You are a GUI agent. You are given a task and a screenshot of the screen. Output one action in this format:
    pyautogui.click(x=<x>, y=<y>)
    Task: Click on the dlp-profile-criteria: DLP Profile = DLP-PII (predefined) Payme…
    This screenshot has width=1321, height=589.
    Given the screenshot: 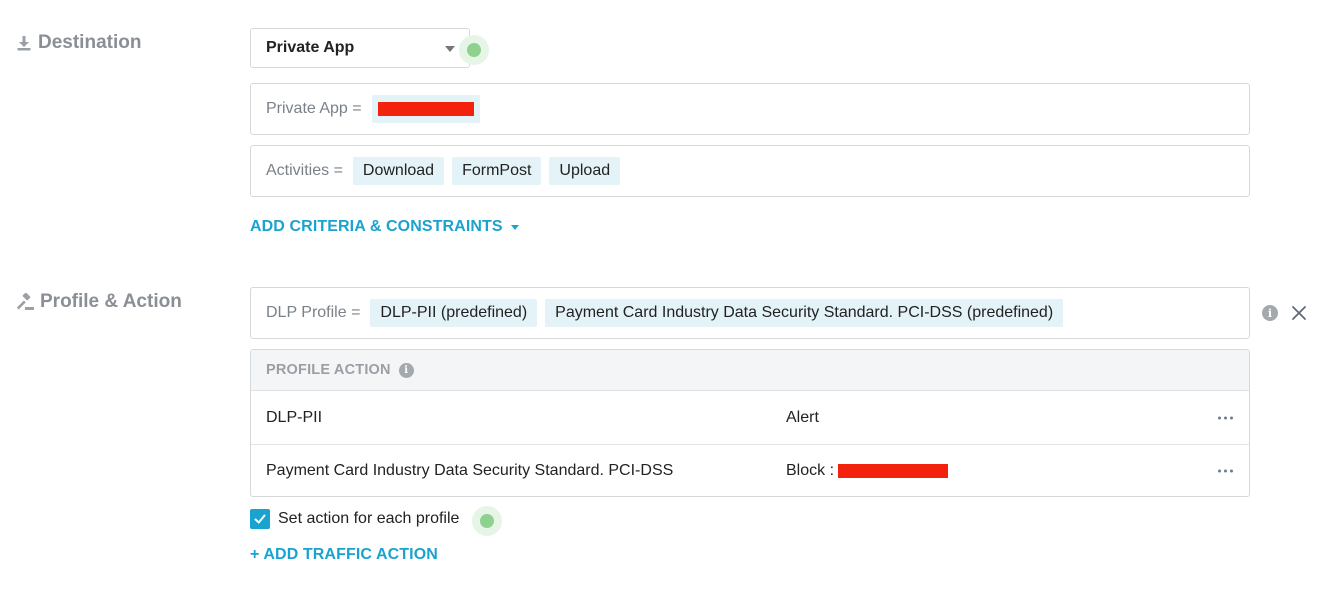 What is the action you would take?
    pyautogui.click(x=750, y=313)
    